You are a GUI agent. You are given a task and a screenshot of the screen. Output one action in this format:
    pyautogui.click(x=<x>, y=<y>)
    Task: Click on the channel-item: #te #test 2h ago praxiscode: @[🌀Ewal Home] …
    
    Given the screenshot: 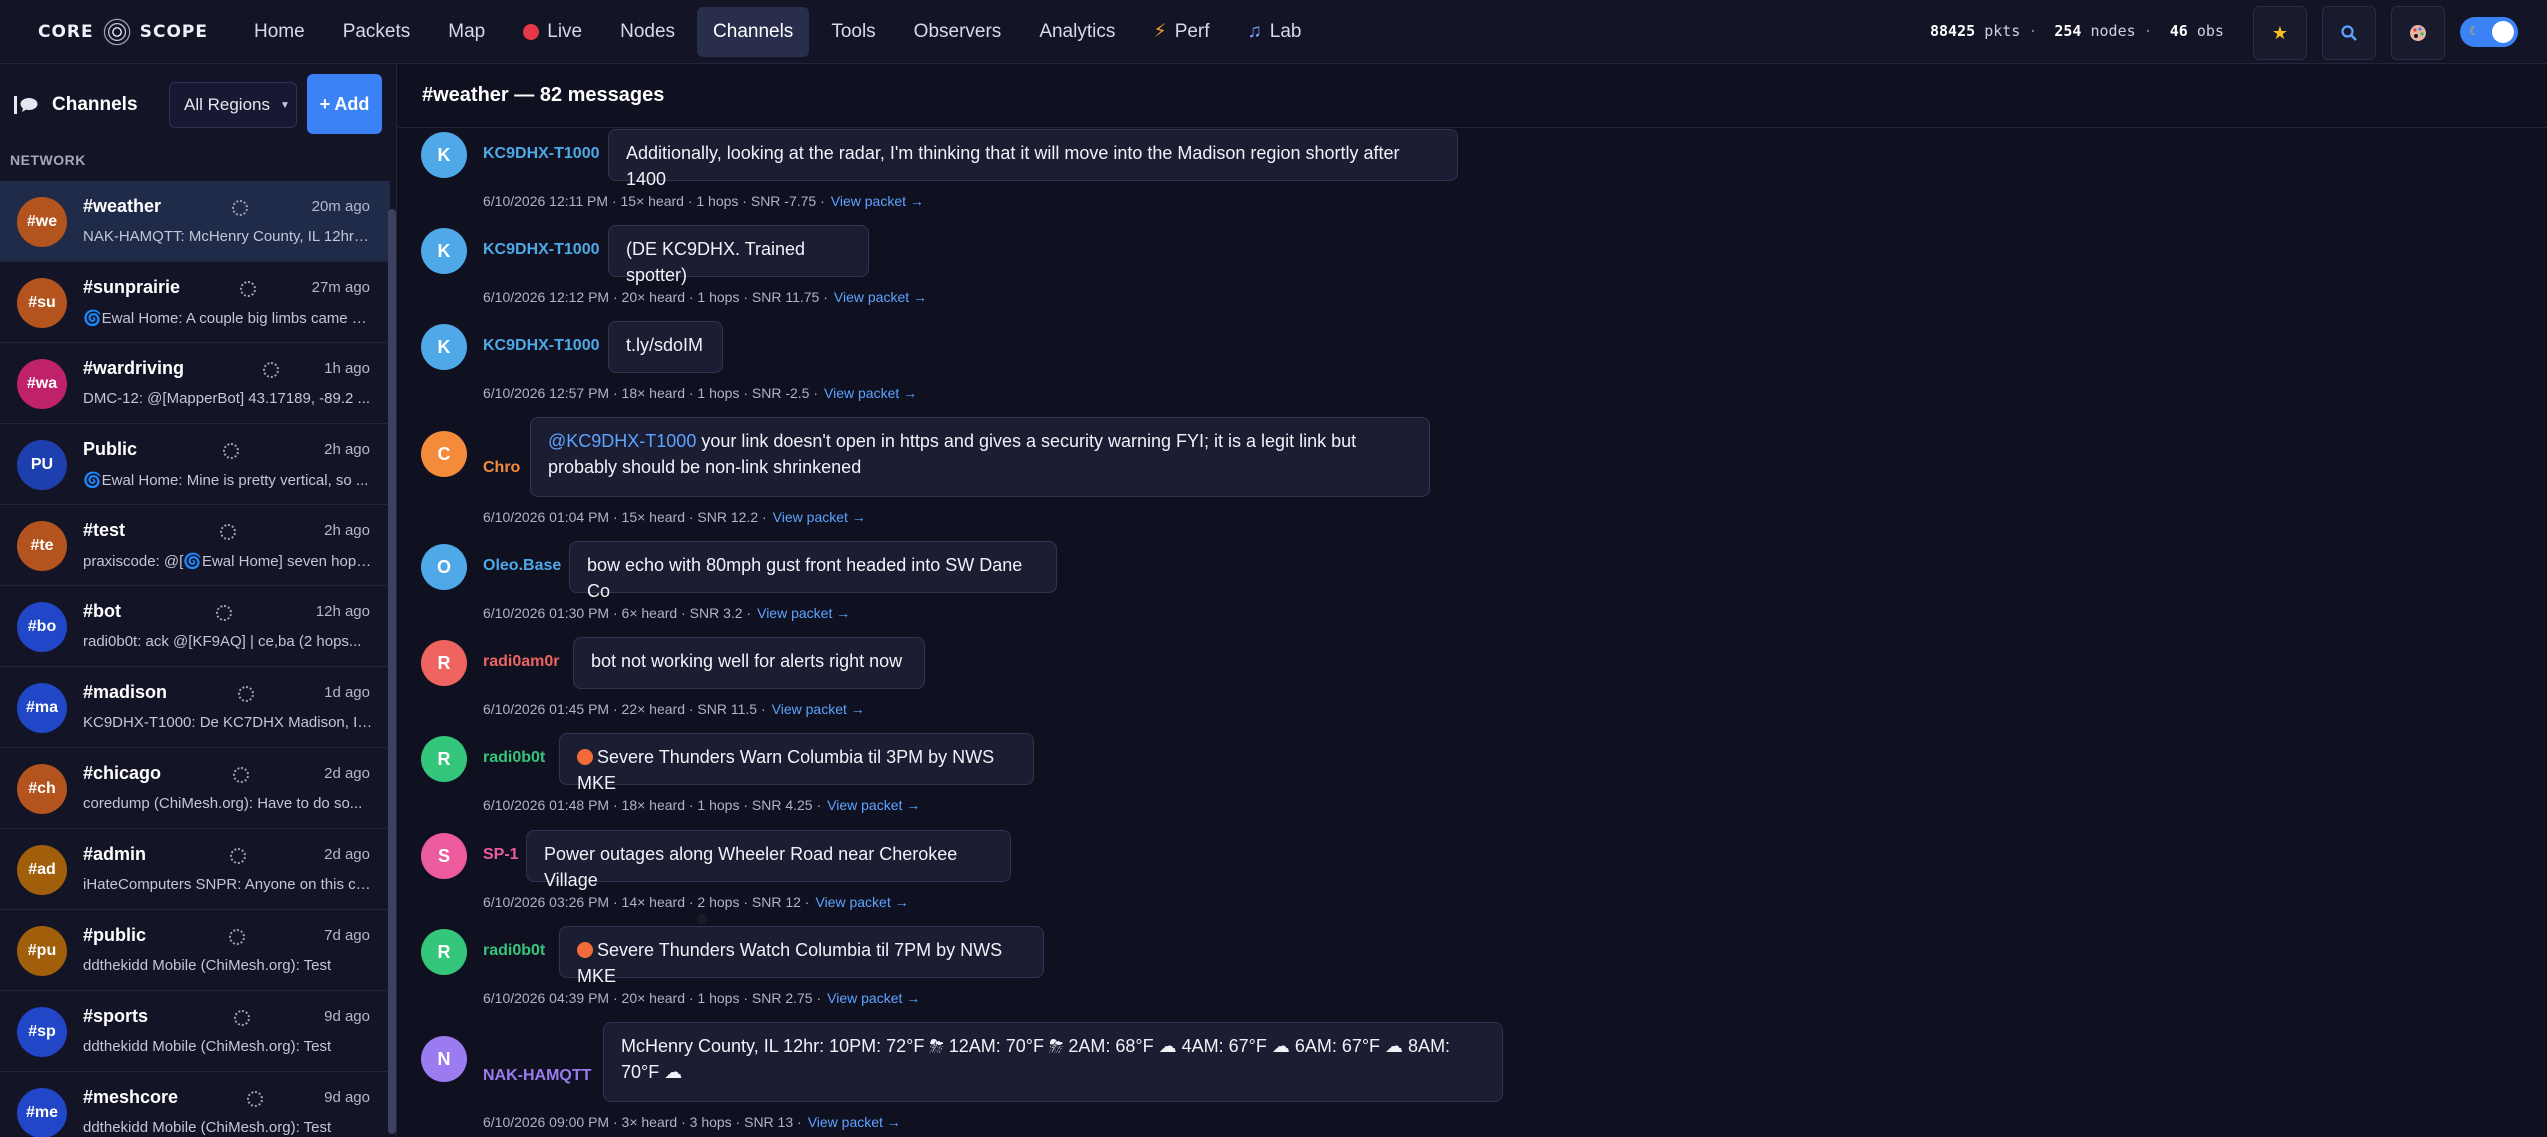 What is the action you would take?
    pyautogui.click(x=195, y=545)
    